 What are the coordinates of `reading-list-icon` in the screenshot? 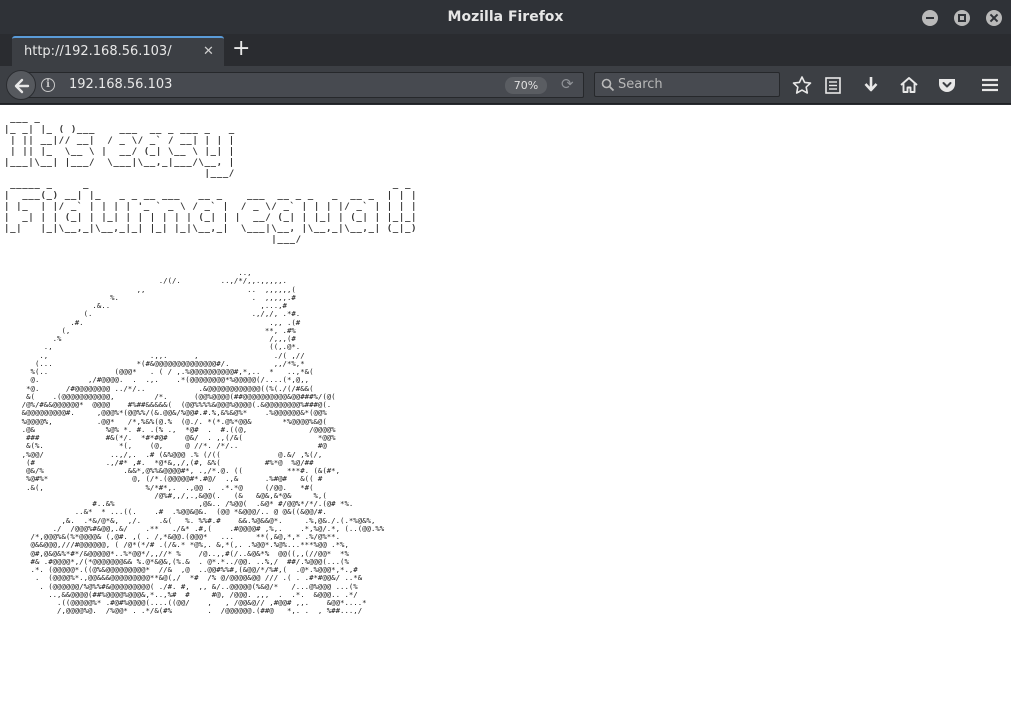 It's located at (833, 85).